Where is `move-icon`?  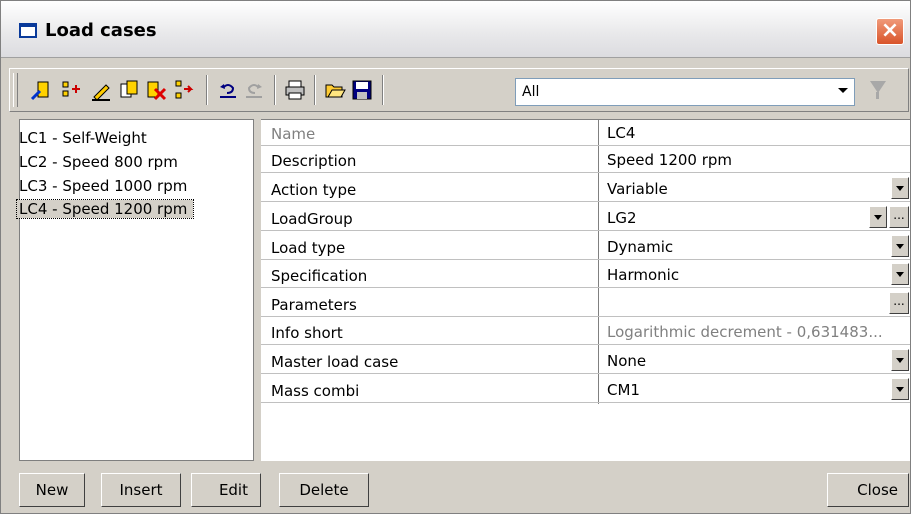 move-icon is located at coordinates (184, 90).